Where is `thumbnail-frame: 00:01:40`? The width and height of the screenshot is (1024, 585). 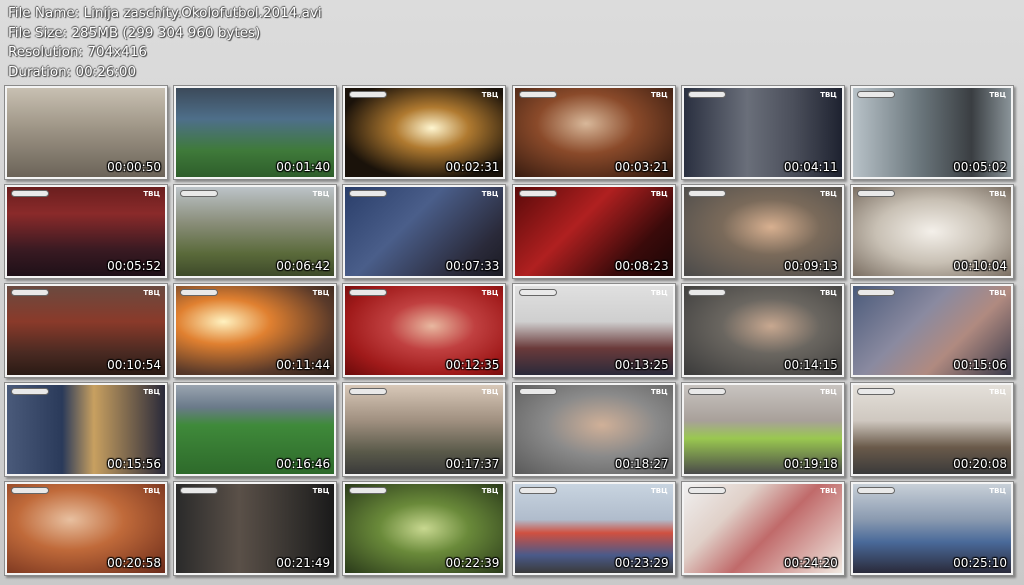
thumbnail-frame: 00:01:40 is located at coordinates (255, 132).